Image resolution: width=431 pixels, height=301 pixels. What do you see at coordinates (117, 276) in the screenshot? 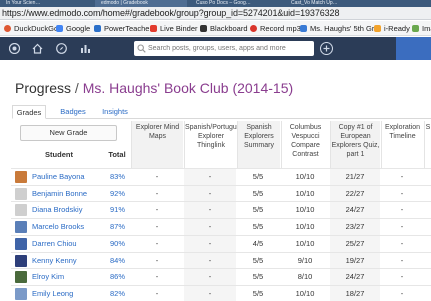
I see `student-total: 86%` at bounding box center [117, 276].